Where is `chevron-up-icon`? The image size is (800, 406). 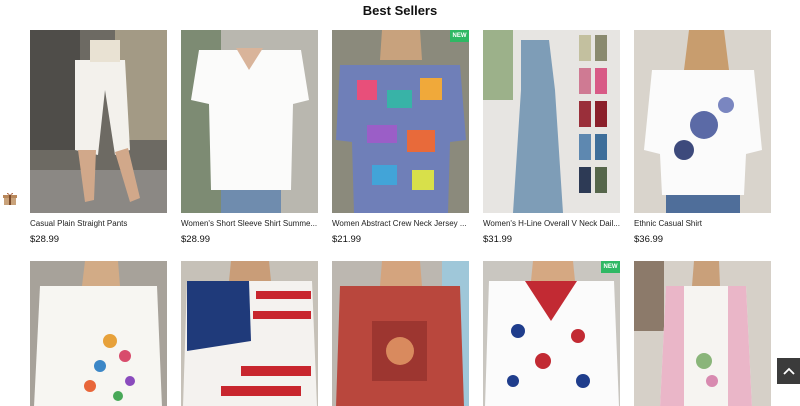 chevron-up-icon is located at coordinates (788, 371).